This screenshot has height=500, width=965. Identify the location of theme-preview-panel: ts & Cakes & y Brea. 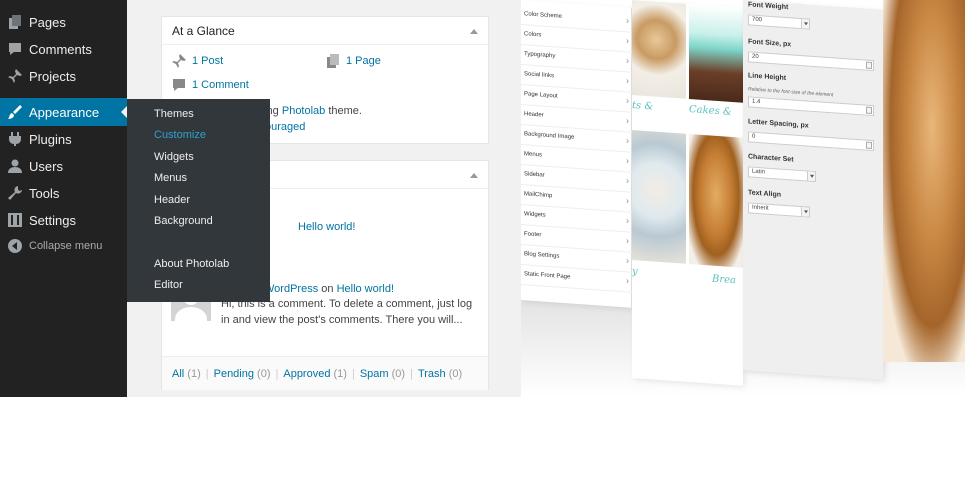
(687, 193).